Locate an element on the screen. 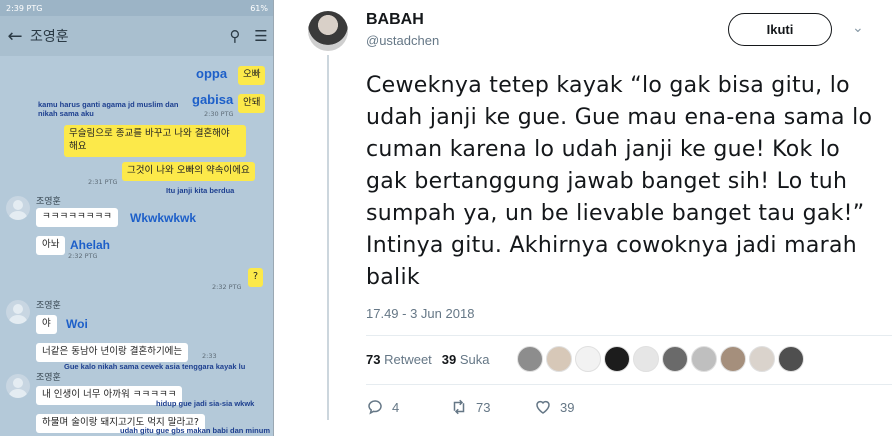 The image size is (894, 436). like-button: 39 is located at coordinates (573, 407).